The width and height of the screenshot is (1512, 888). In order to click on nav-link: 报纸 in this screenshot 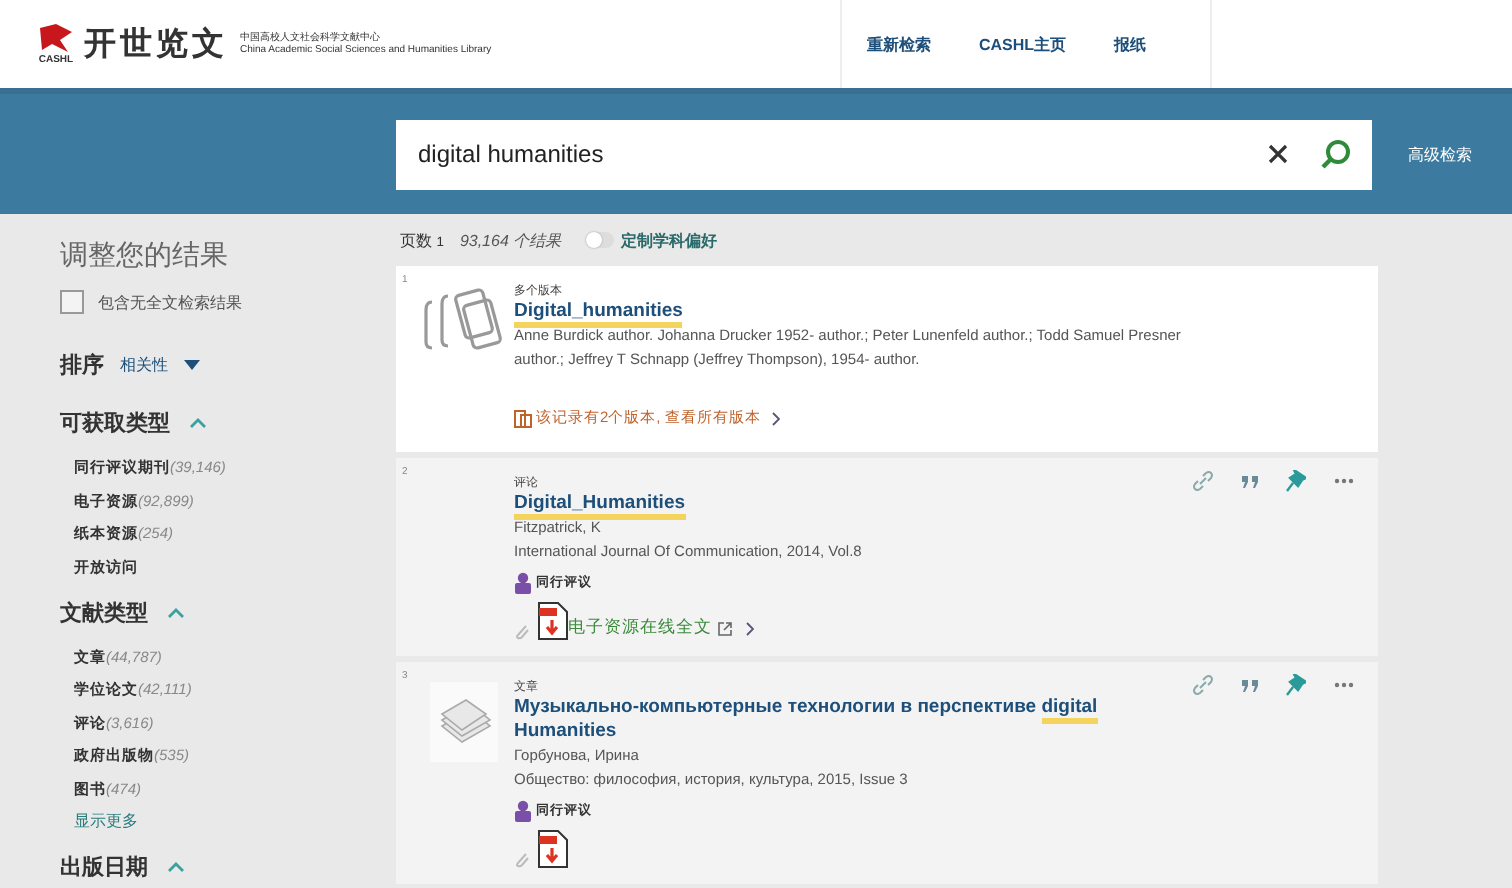, I will do `click(1130, 44)`.